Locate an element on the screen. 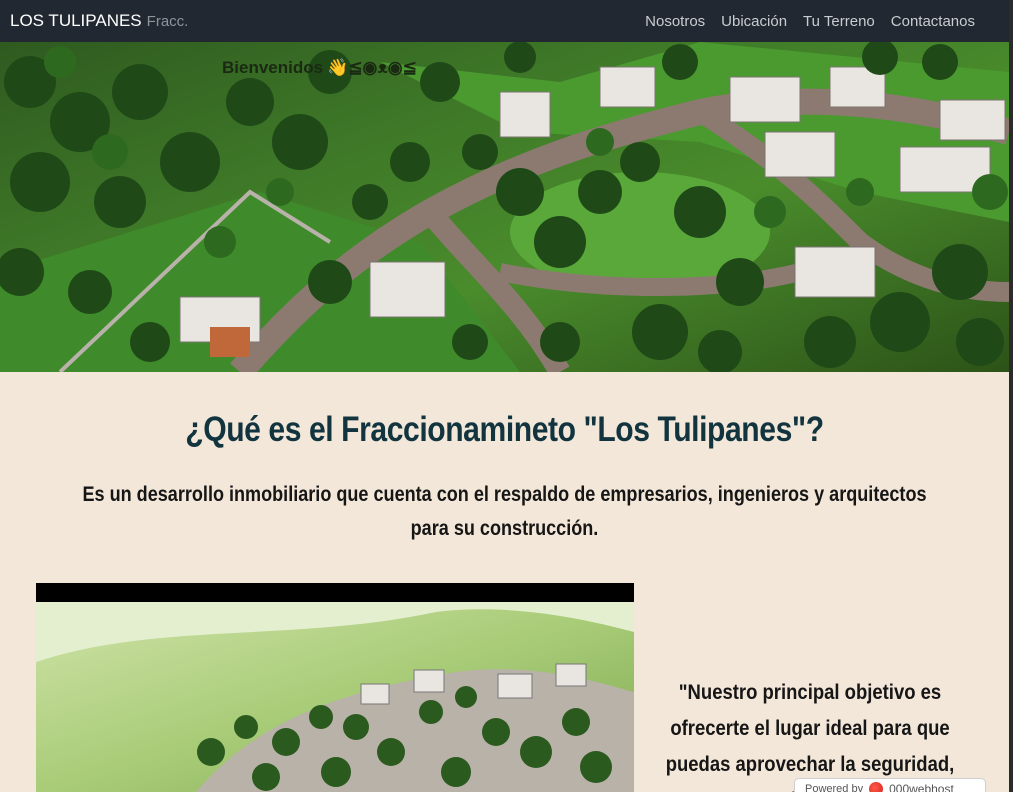 Image resolution: width=1013 pixels, height=792 pixels. nav-link-nosotros: Nosotros is located at coordinates (675, 21).